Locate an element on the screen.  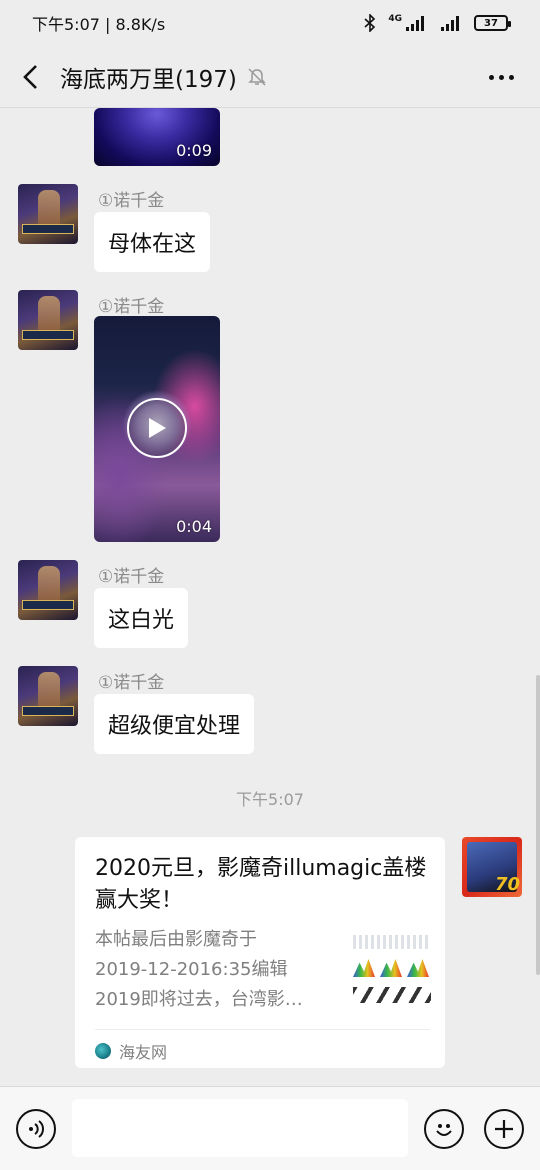
source-logo-icon is located at coordinates (103, 1051).